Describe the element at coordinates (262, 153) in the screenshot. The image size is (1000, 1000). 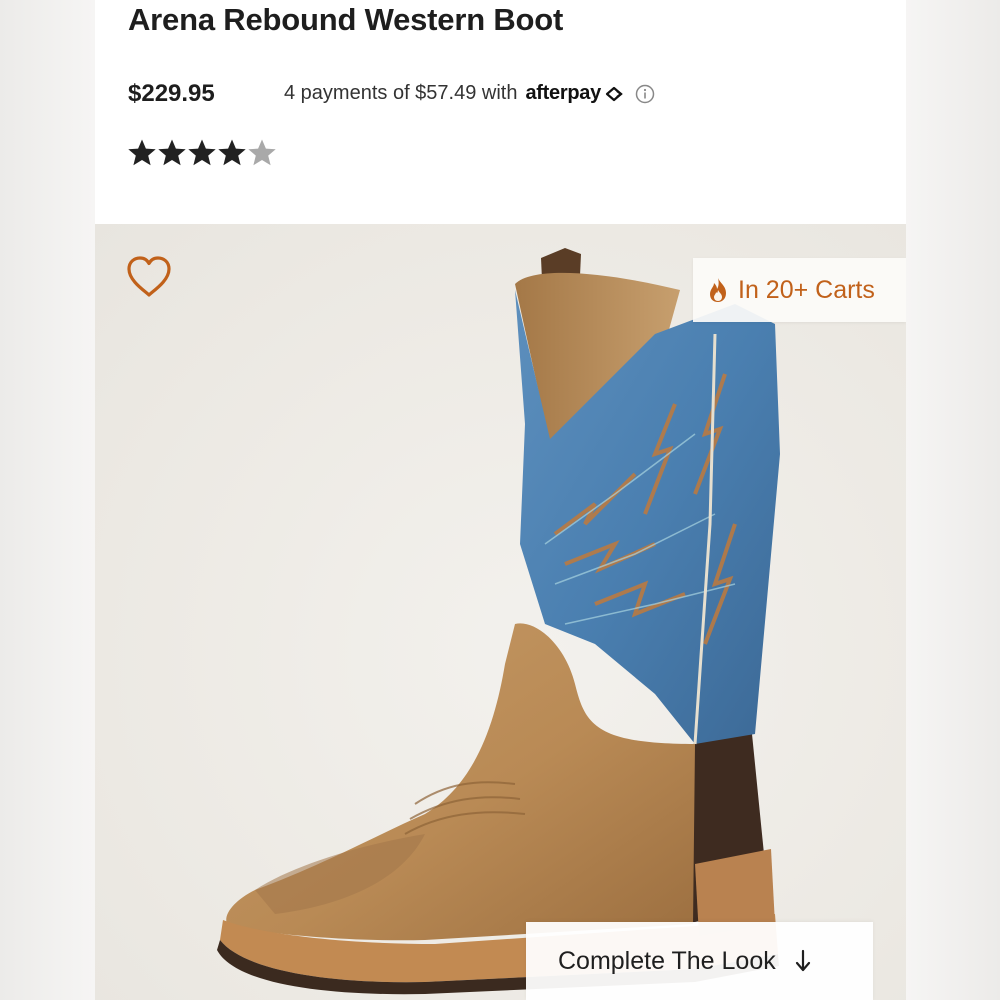
I see `star-empty-icon` at that location.